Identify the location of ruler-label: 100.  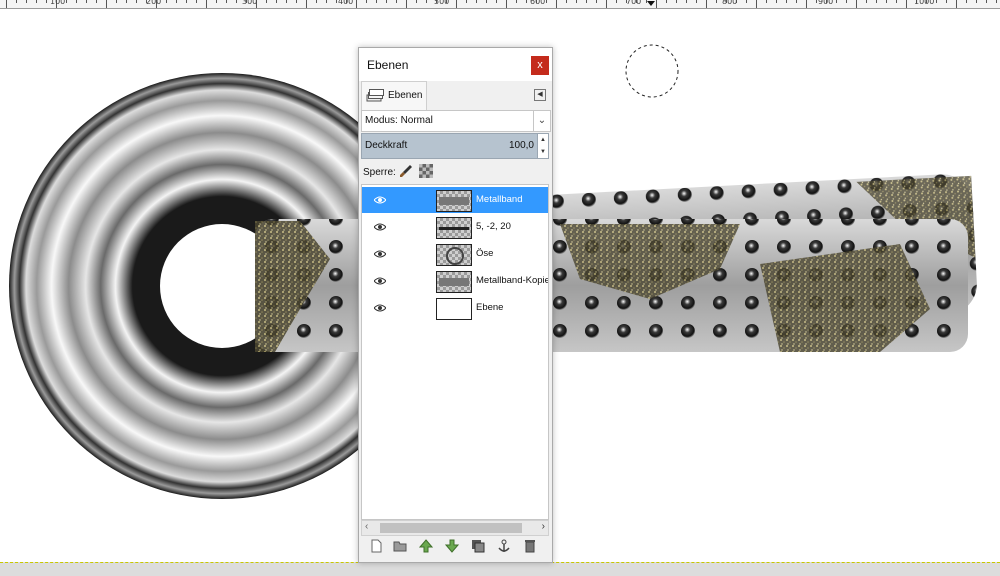
(58, 3).